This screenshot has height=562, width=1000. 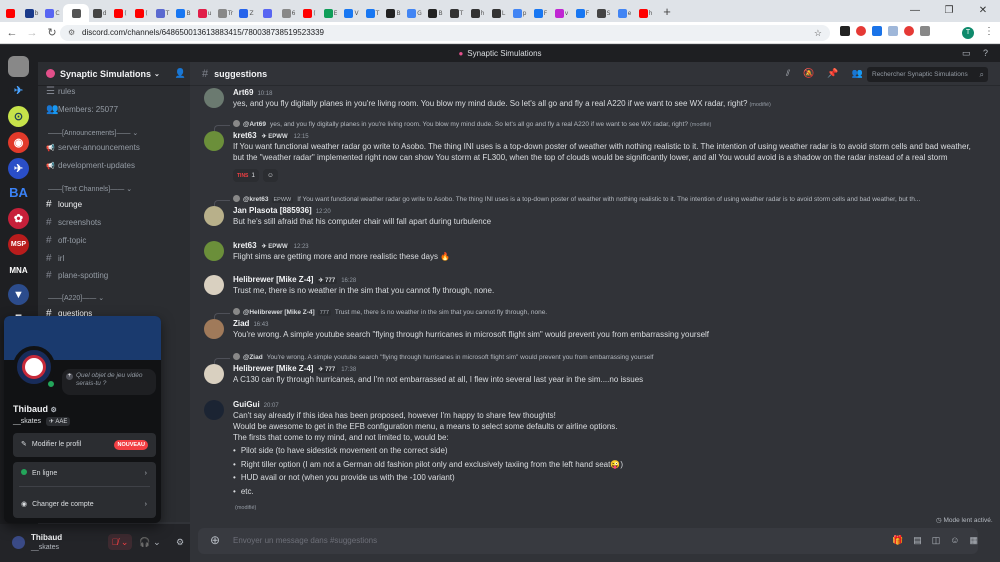 I want to click on server-icon-aviation: ⊙, so click(x=18, y=116).